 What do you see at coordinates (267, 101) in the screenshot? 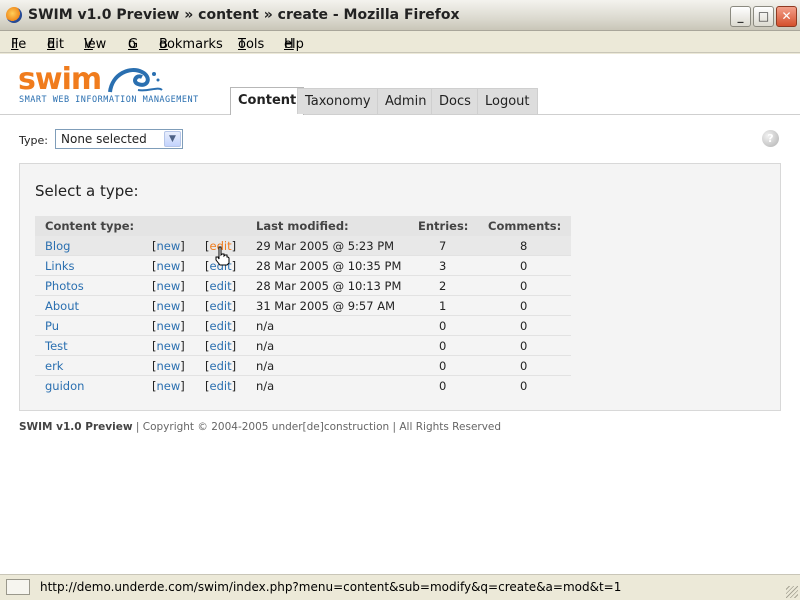
I see `tab-content: Content` at bounding box center [267, 101].